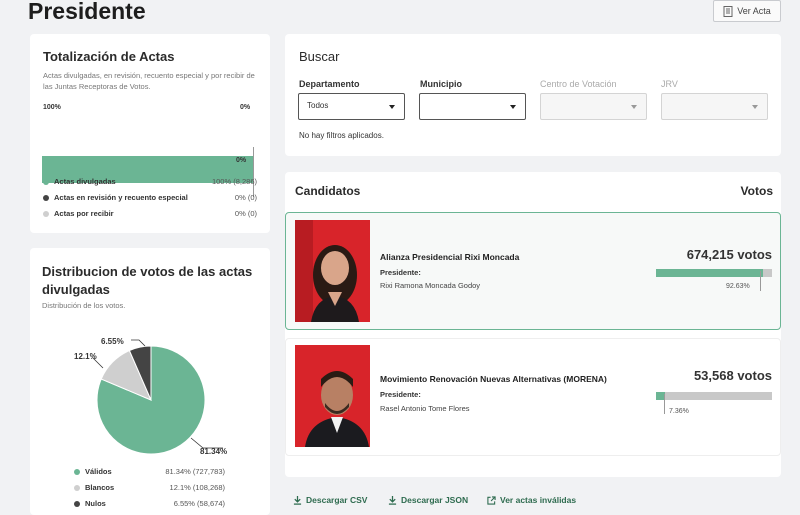 This screenshot has height=515, width=800. Describe the element at coordinates (679, 411) in the screenshot. I see `candidate-pct: 7.36%` at that location.